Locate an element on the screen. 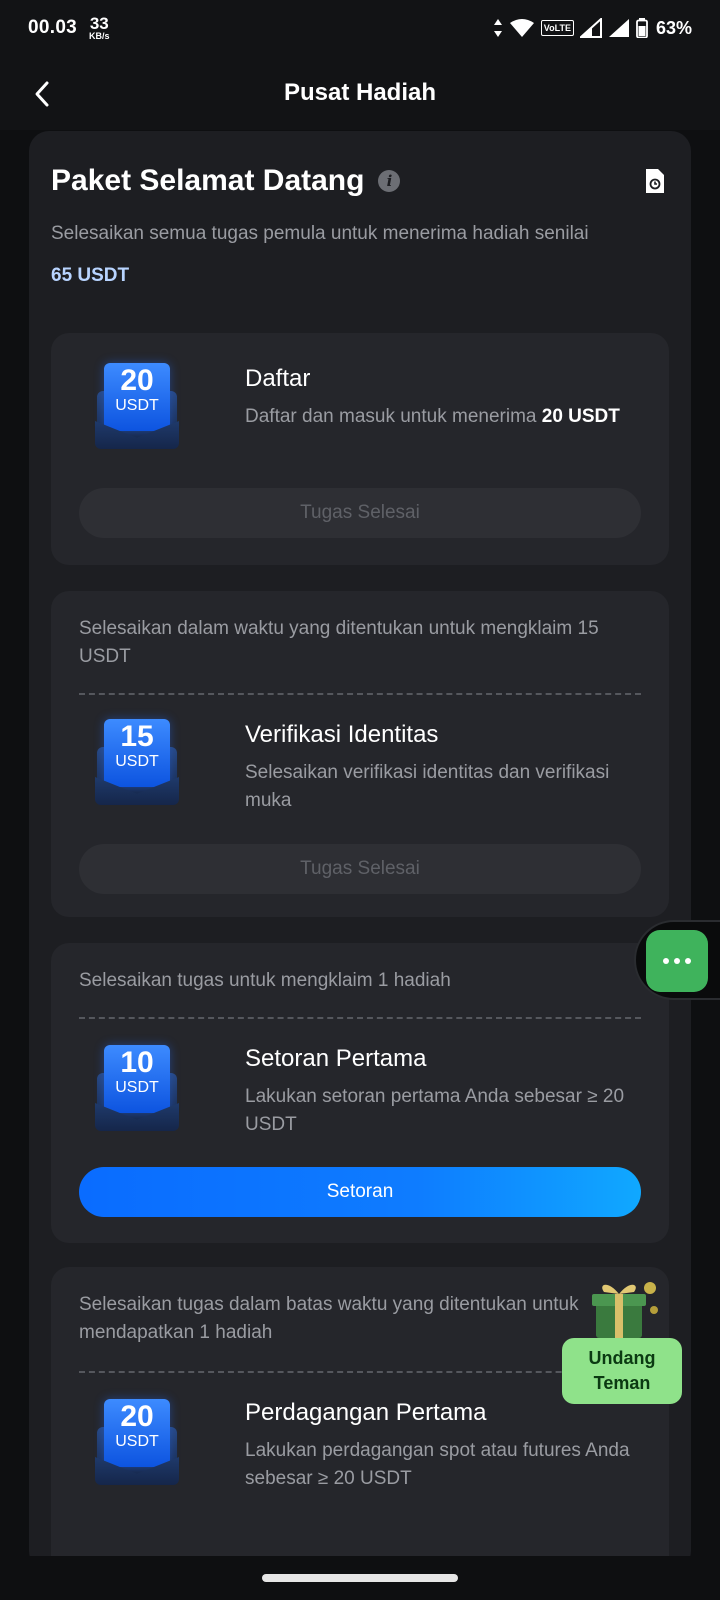 The image size is (720, 1600). battery-percent: 63% is located at coordinates (673, 27).